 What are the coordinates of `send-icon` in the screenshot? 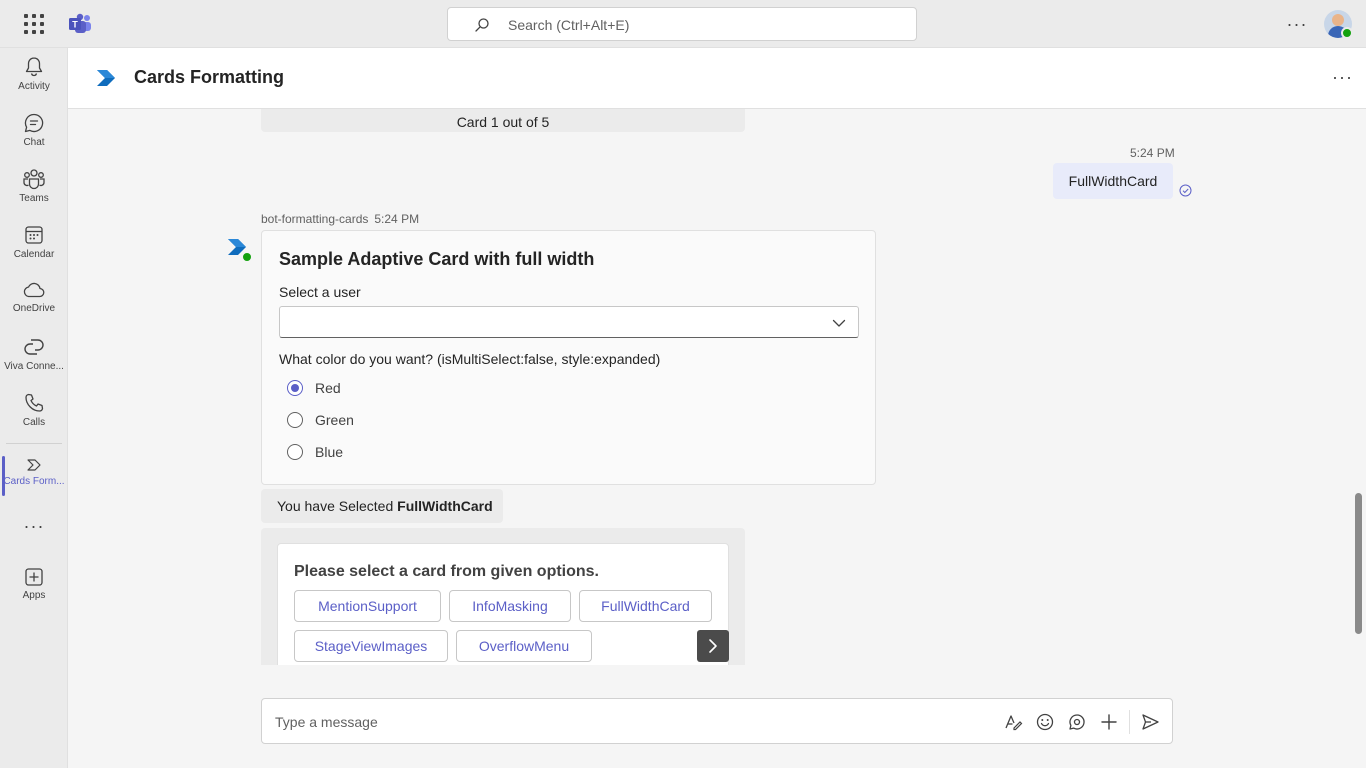 It's located at (1150, 722).